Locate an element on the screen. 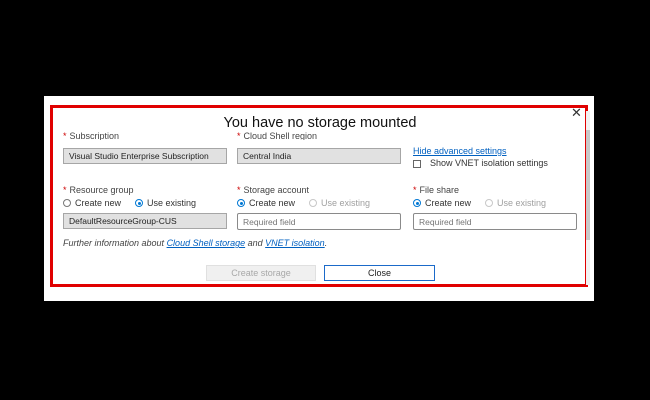  storage-account-create-new-option: Create new is located at coordinates (266, 203).